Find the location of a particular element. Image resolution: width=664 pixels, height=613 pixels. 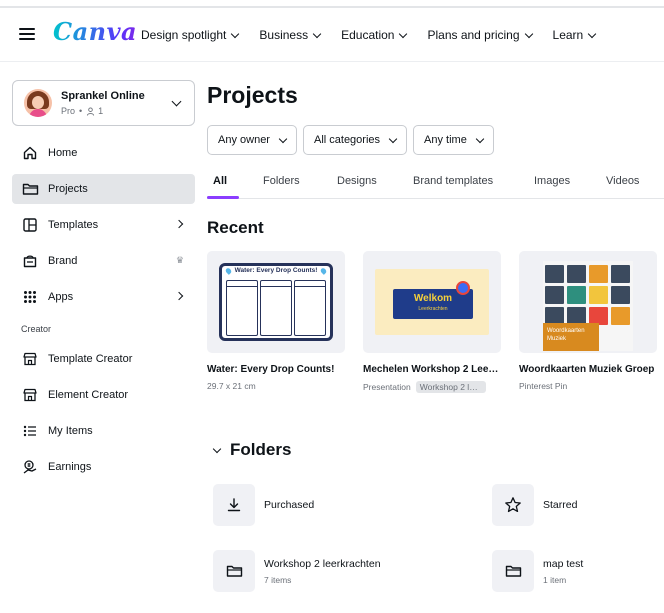

apps-icon is located at coordinates (30, 297).